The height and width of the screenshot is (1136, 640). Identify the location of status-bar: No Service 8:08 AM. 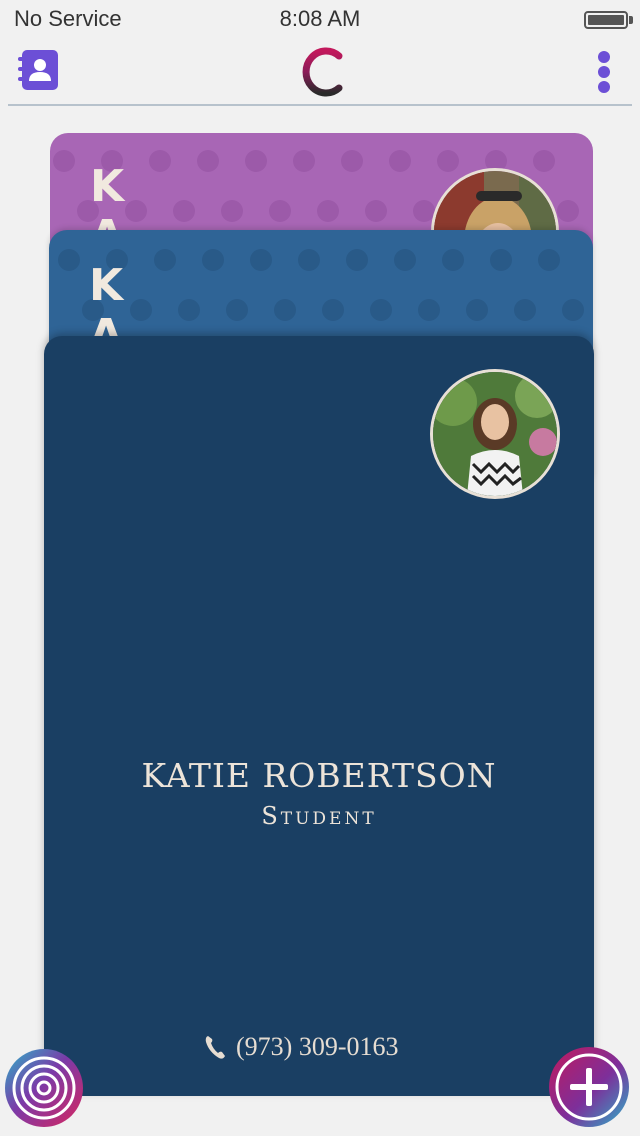
(320, 20).